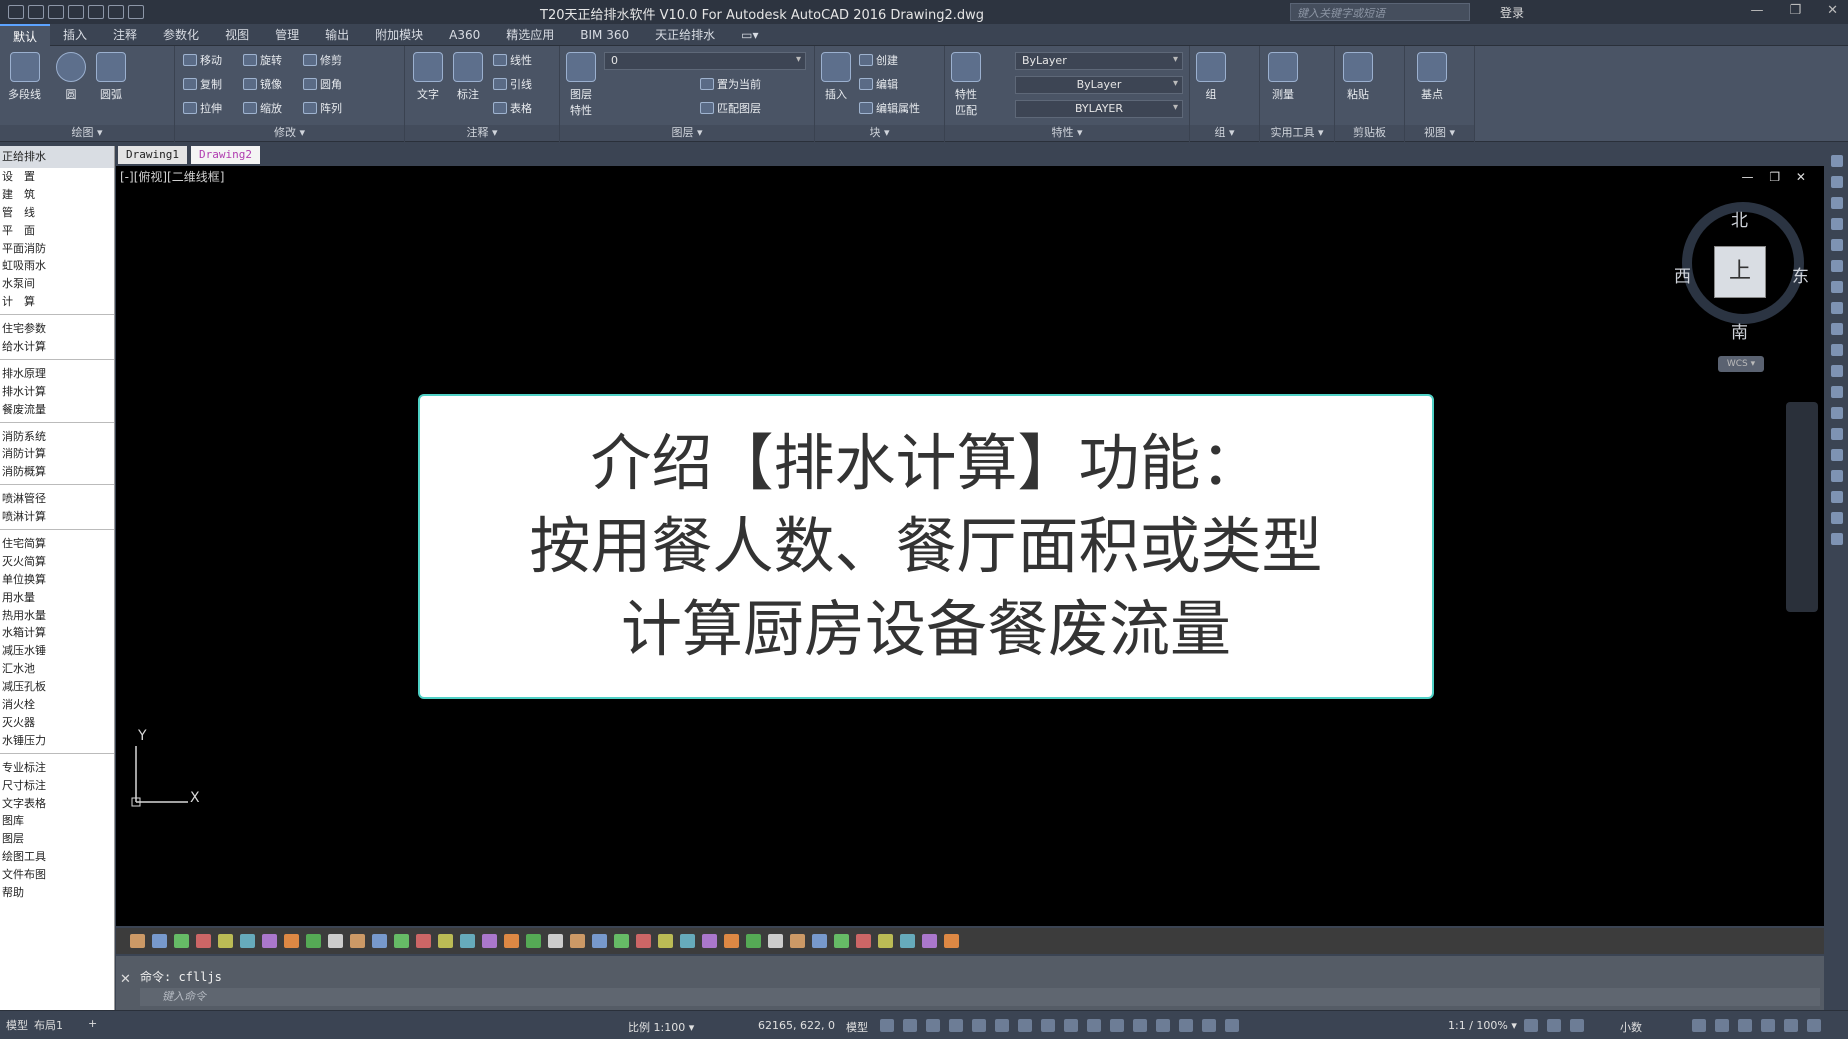  I want to click on panel-label-group: 组 ▾, so click(1224, 133).